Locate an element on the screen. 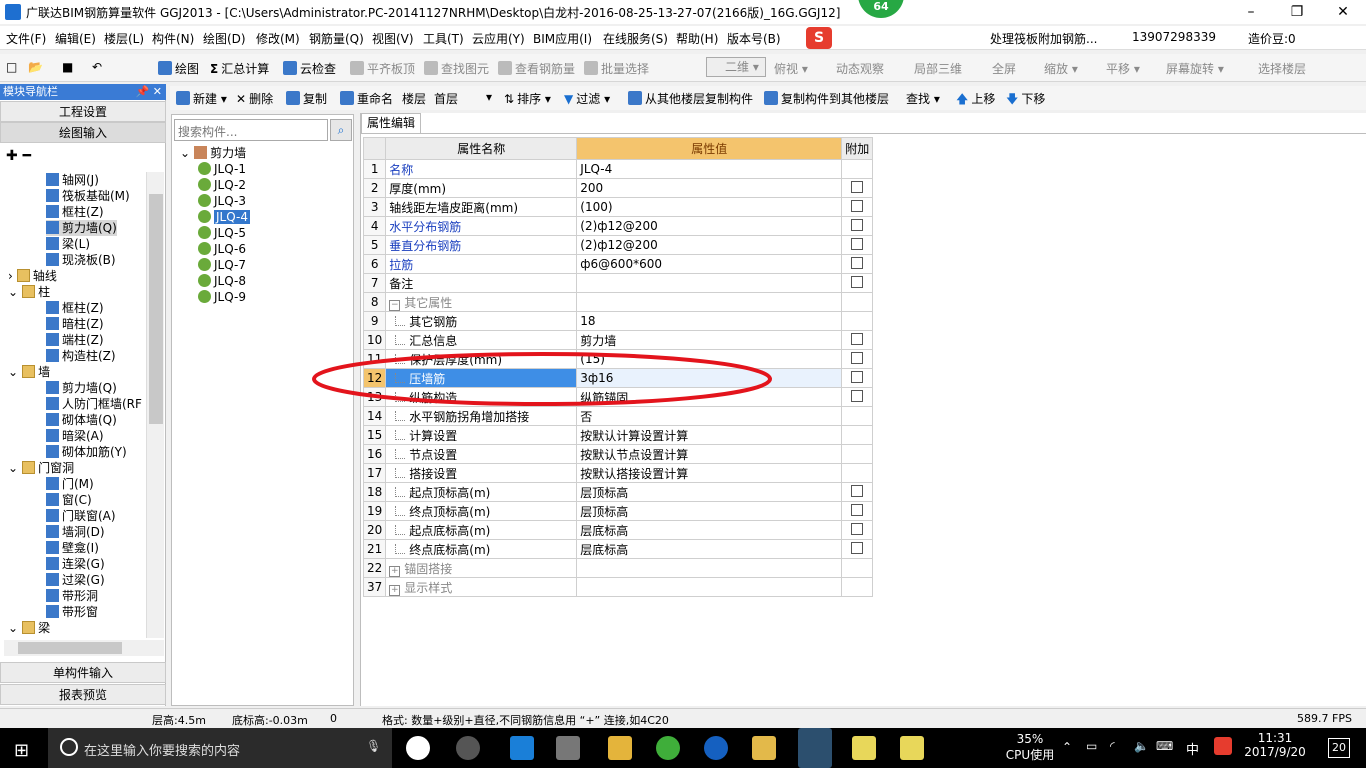 The image size is (1366, 768). tree-root-shearwall: ⌄ 剪力墙 is located at coordinates (213, 153).